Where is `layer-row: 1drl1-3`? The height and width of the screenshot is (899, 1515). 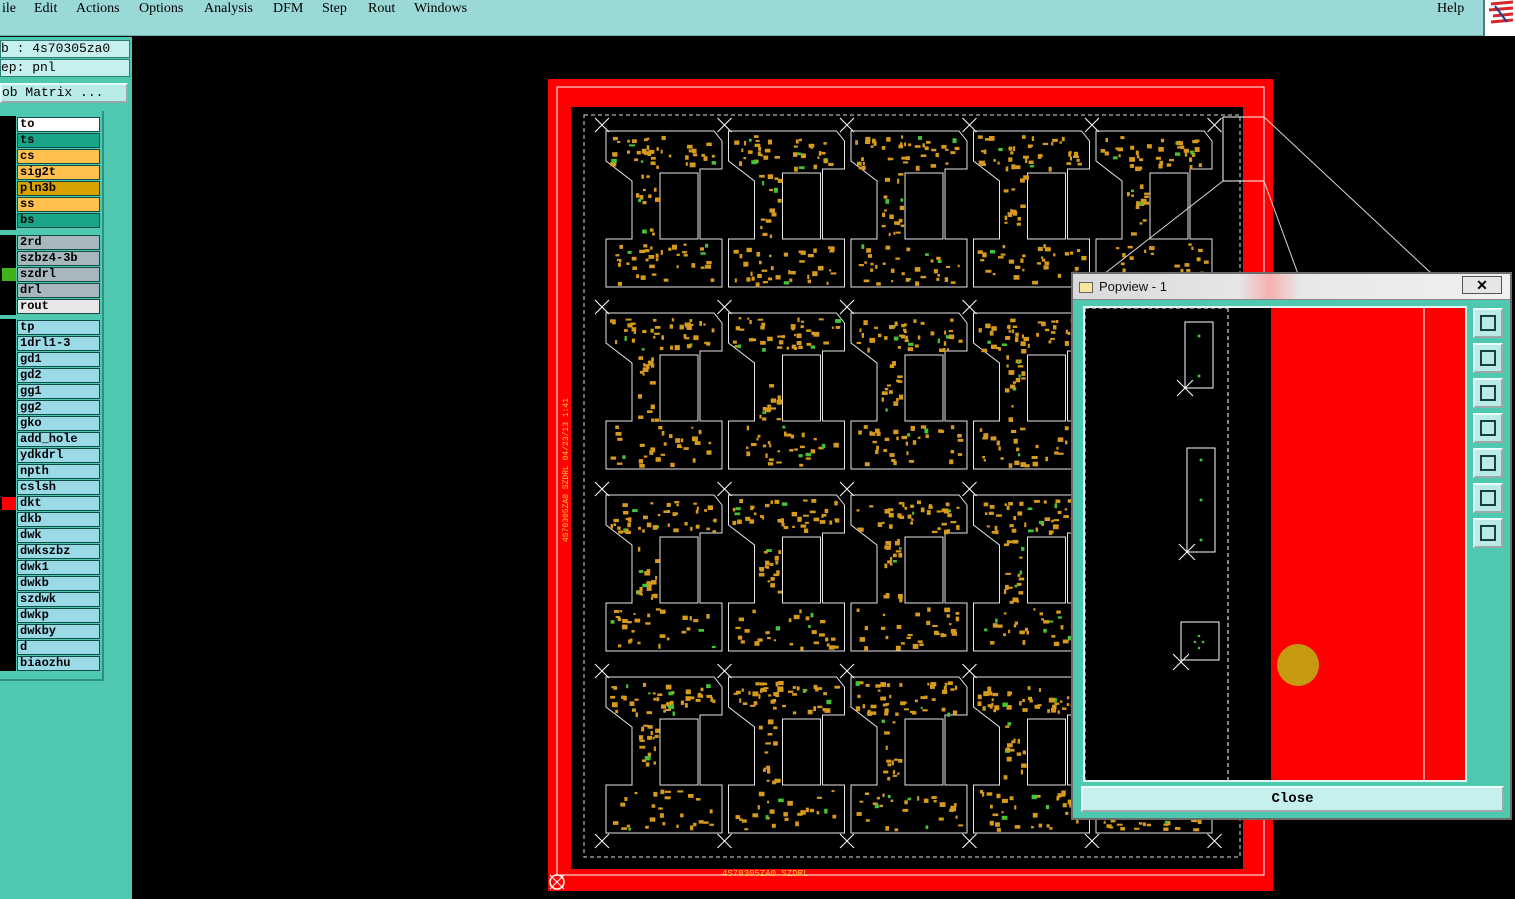 layer-row: 1drl1-3 is located at coordinates (52, 343).